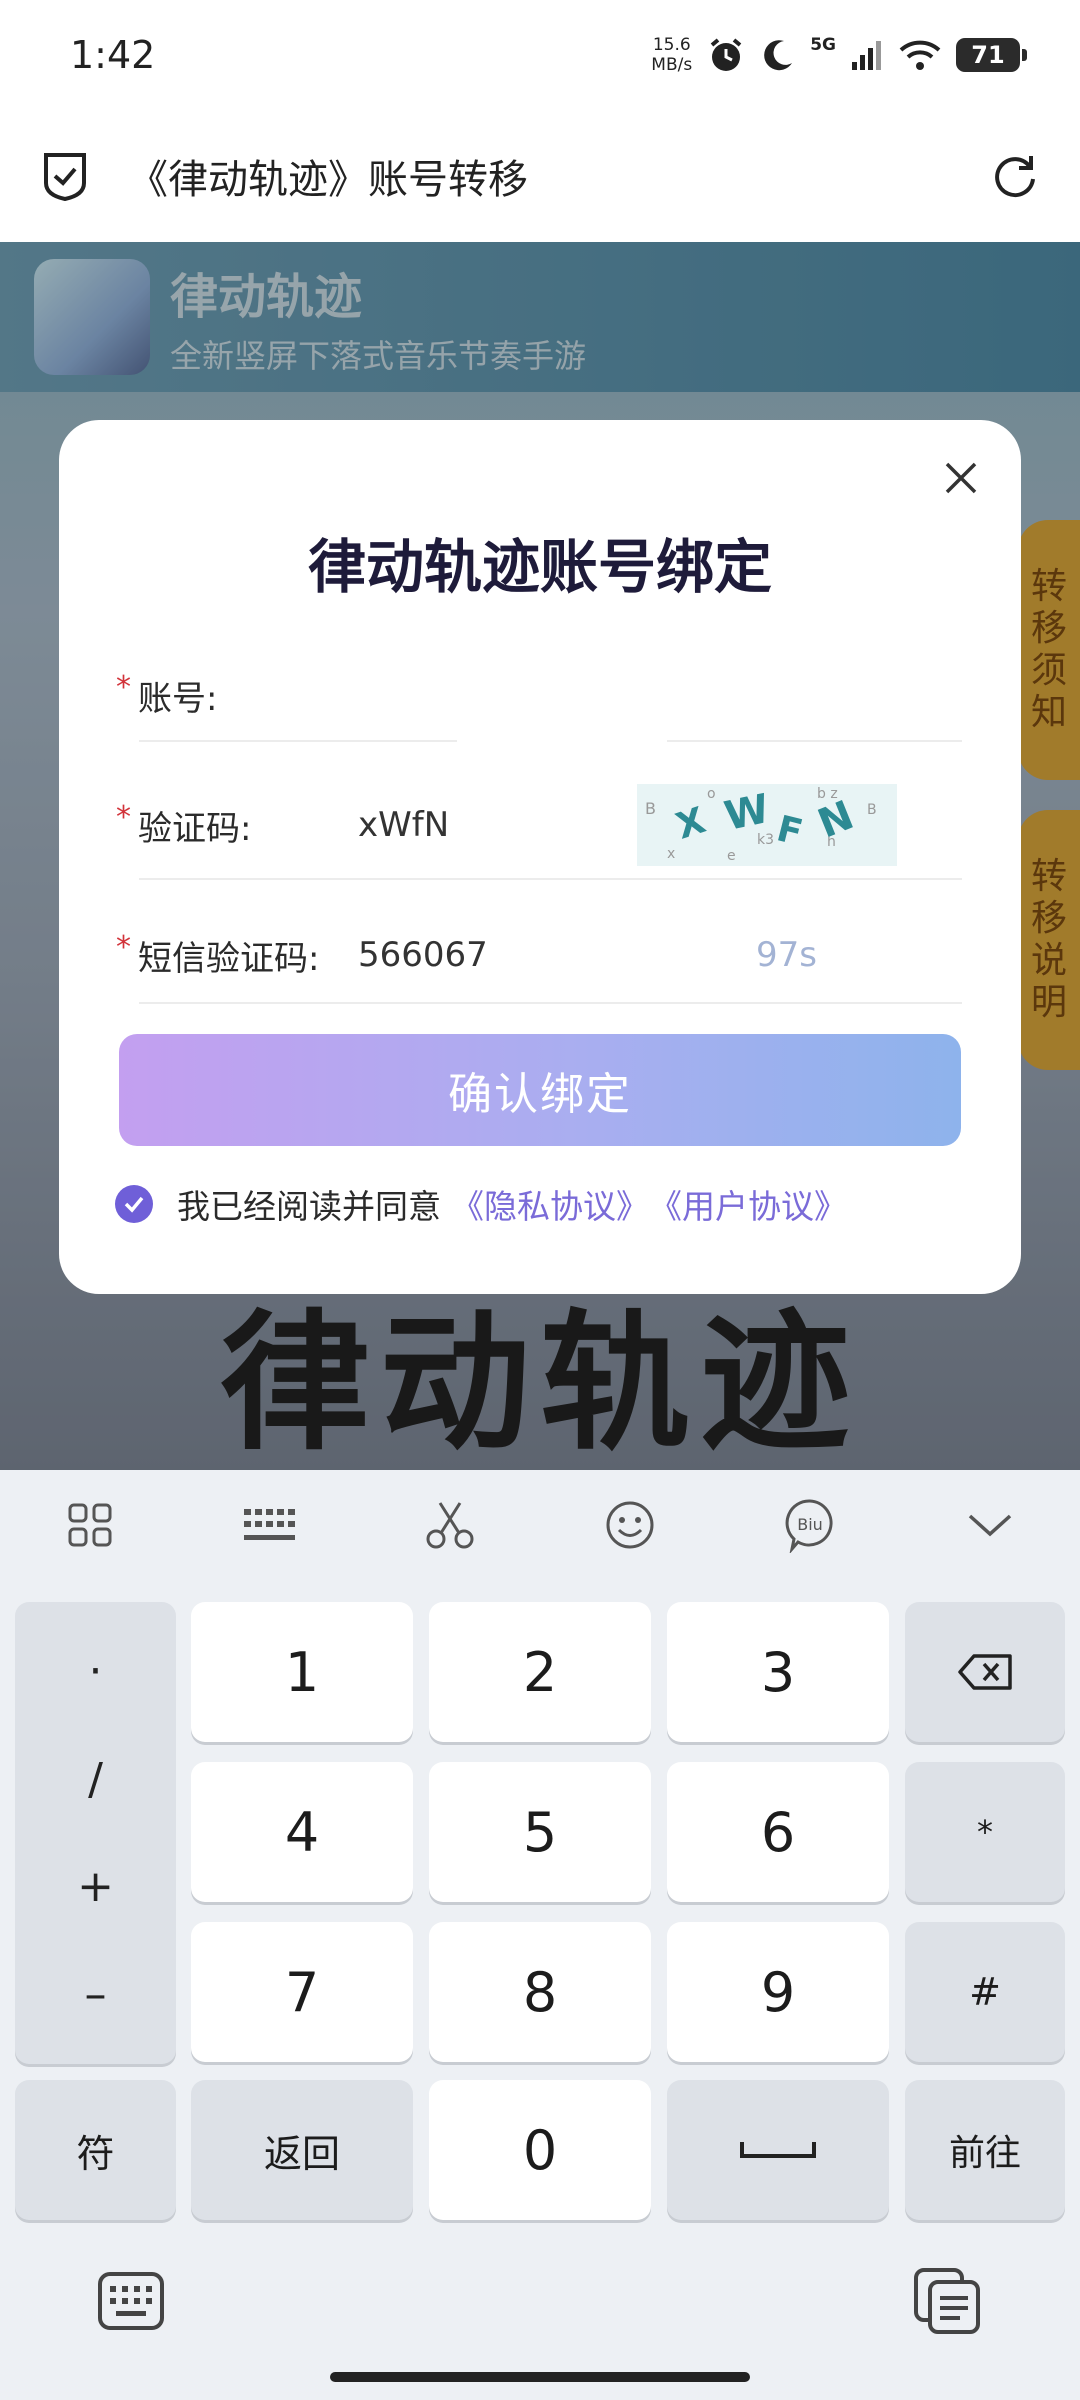 Image resolution: width=1080 pixels, height=2400 pixels. I want to click on key-plus: +, so click(95, 1886).